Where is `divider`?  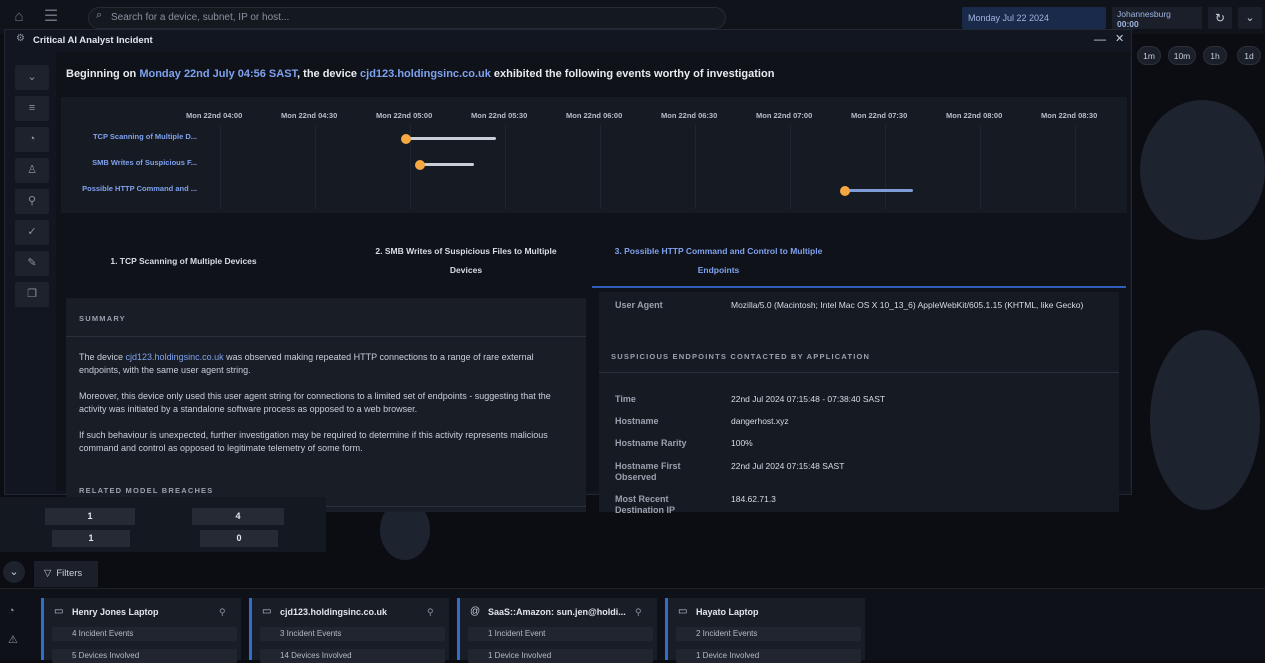
divider is located at coordinates (326, 336).